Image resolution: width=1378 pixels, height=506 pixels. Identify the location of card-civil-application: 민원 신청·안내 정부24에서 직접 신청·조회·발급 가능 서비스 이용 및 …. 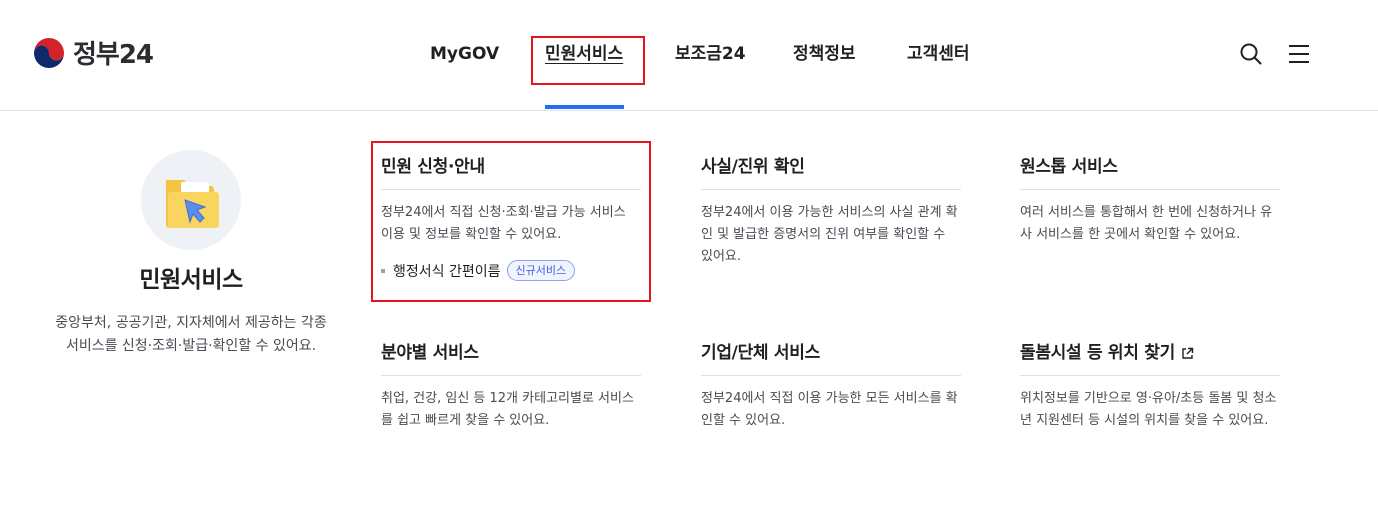
(511, 216).